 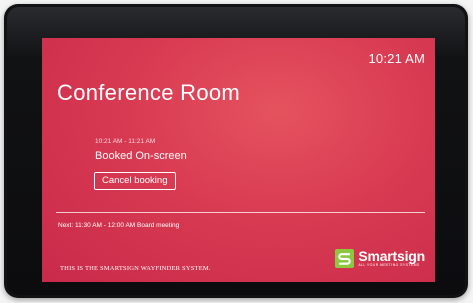 What do you see at coordinates (345, 258) in the screenshot?
I see `smartsign-logo-icon` at bounding box center [345, 258].